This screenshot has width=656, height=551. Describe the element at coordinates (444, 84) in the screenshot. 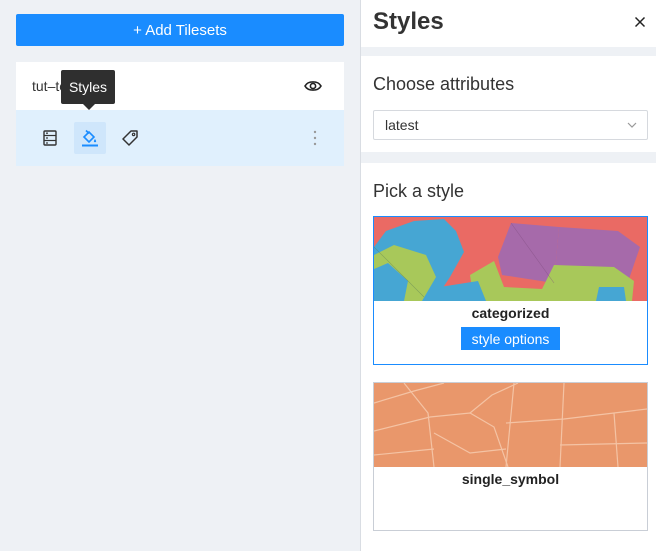

I see `choose-attributes-heading: Choose attributes` at that location.